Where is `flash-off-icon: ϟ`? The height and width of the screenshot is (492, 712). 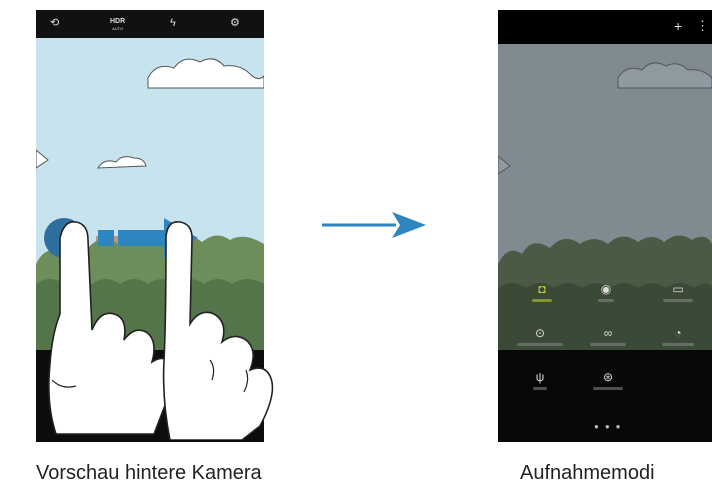
flash-off-icon: ϟ is located at coordinates (173, 23).